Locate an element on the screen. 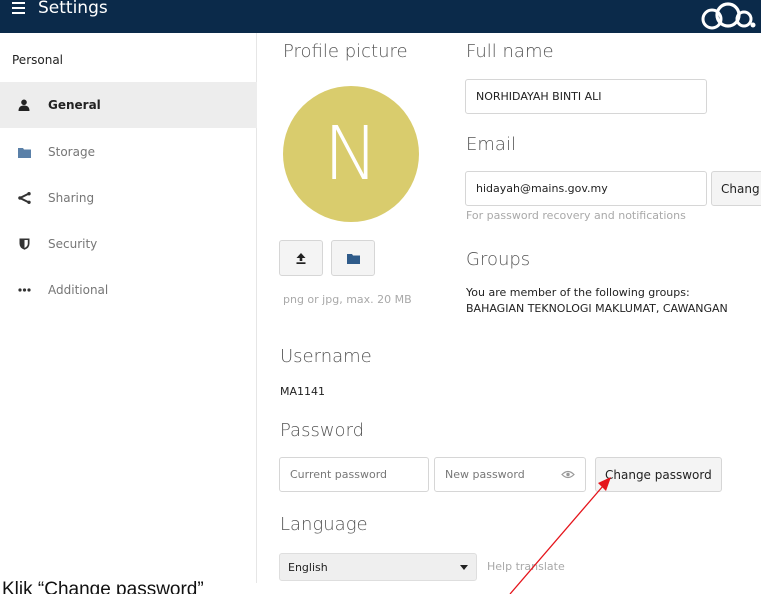 This screenshot has width=761, height=594. annotation-arrow is located at coordinates (560, 535).